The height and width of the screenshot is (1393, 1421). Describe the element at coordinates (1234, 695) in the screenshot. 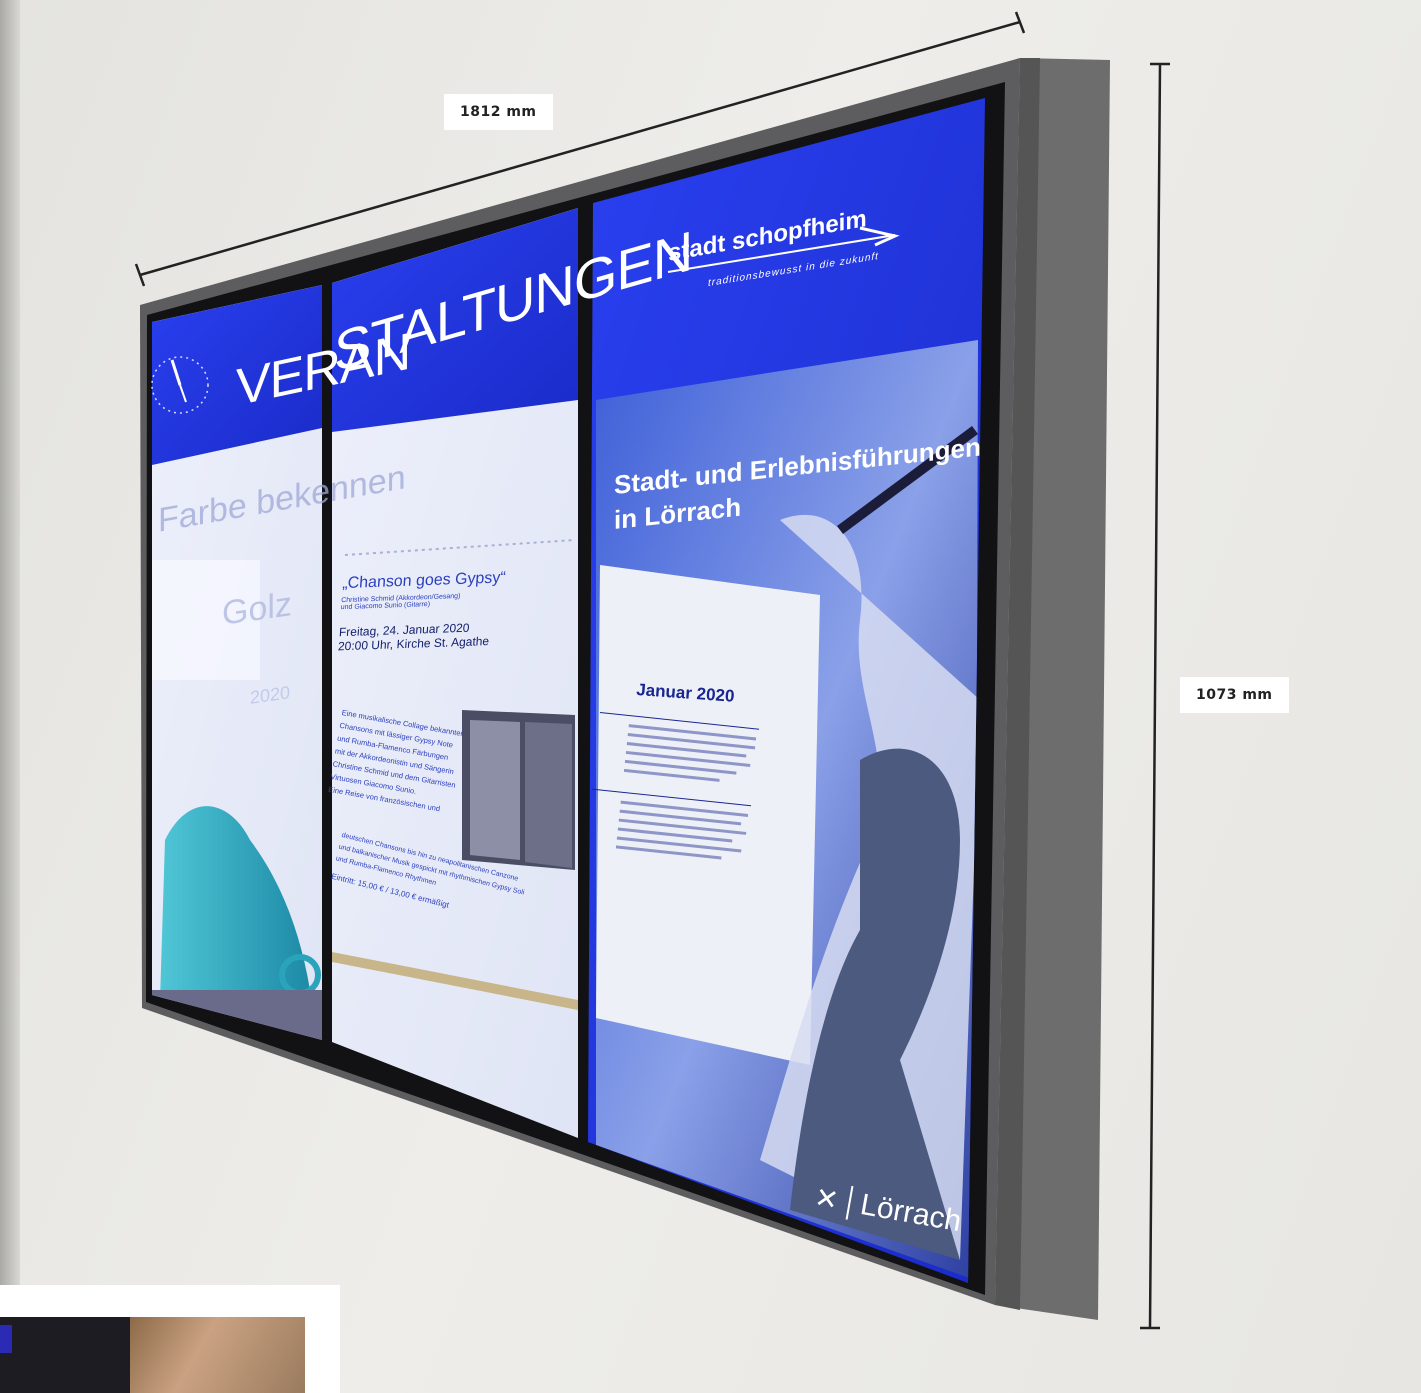

I see `height-dimension-label: 1073 mm` at that location.